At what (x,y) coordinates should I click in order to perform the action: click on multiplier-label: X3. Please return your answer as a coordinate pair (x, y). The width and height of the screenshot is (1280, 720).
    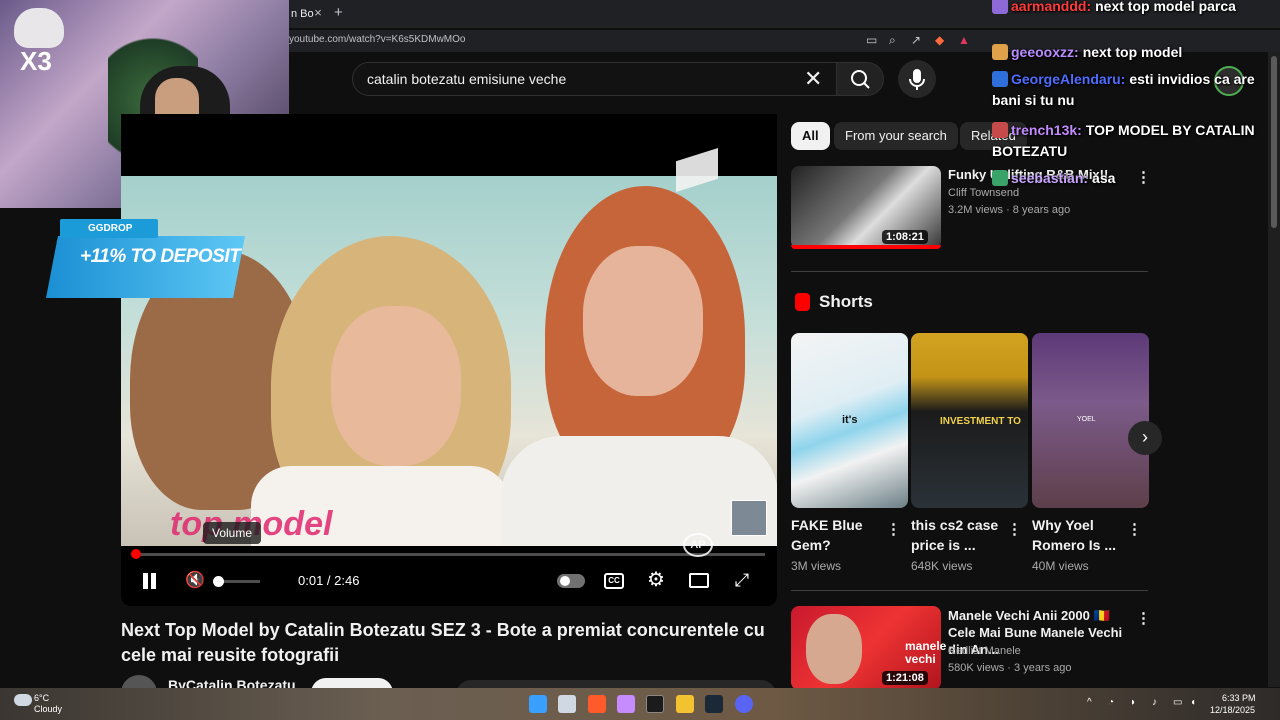
    Looking at the image, I should click on (36, 61).